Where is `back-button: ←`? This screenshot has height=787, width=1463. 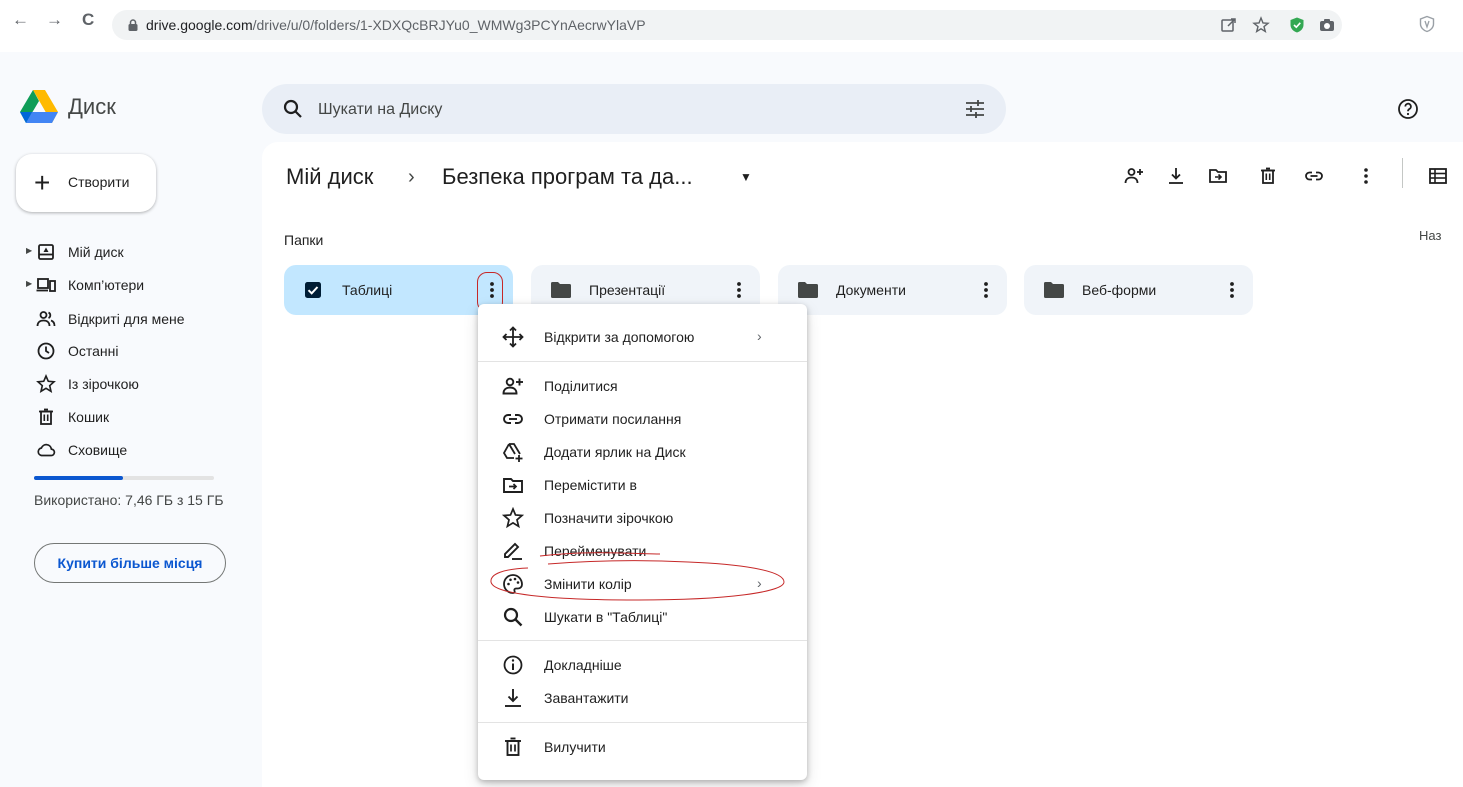
back-button: ← is located at coordinates (20, 20).